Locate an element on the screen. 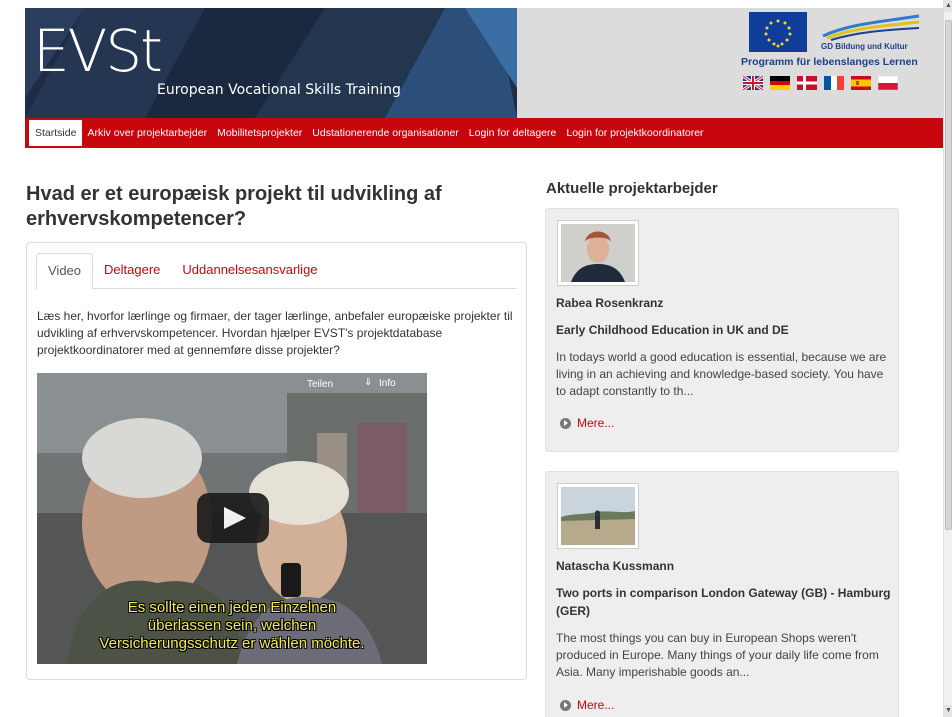 This screenshot has width=952, height=717. tab-video: Video is located at coordinates (65, 271).